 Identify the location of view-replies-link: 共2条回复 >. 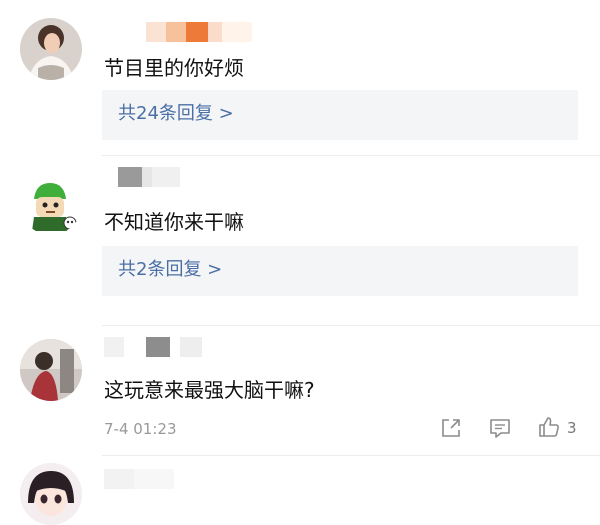
(170, 270).